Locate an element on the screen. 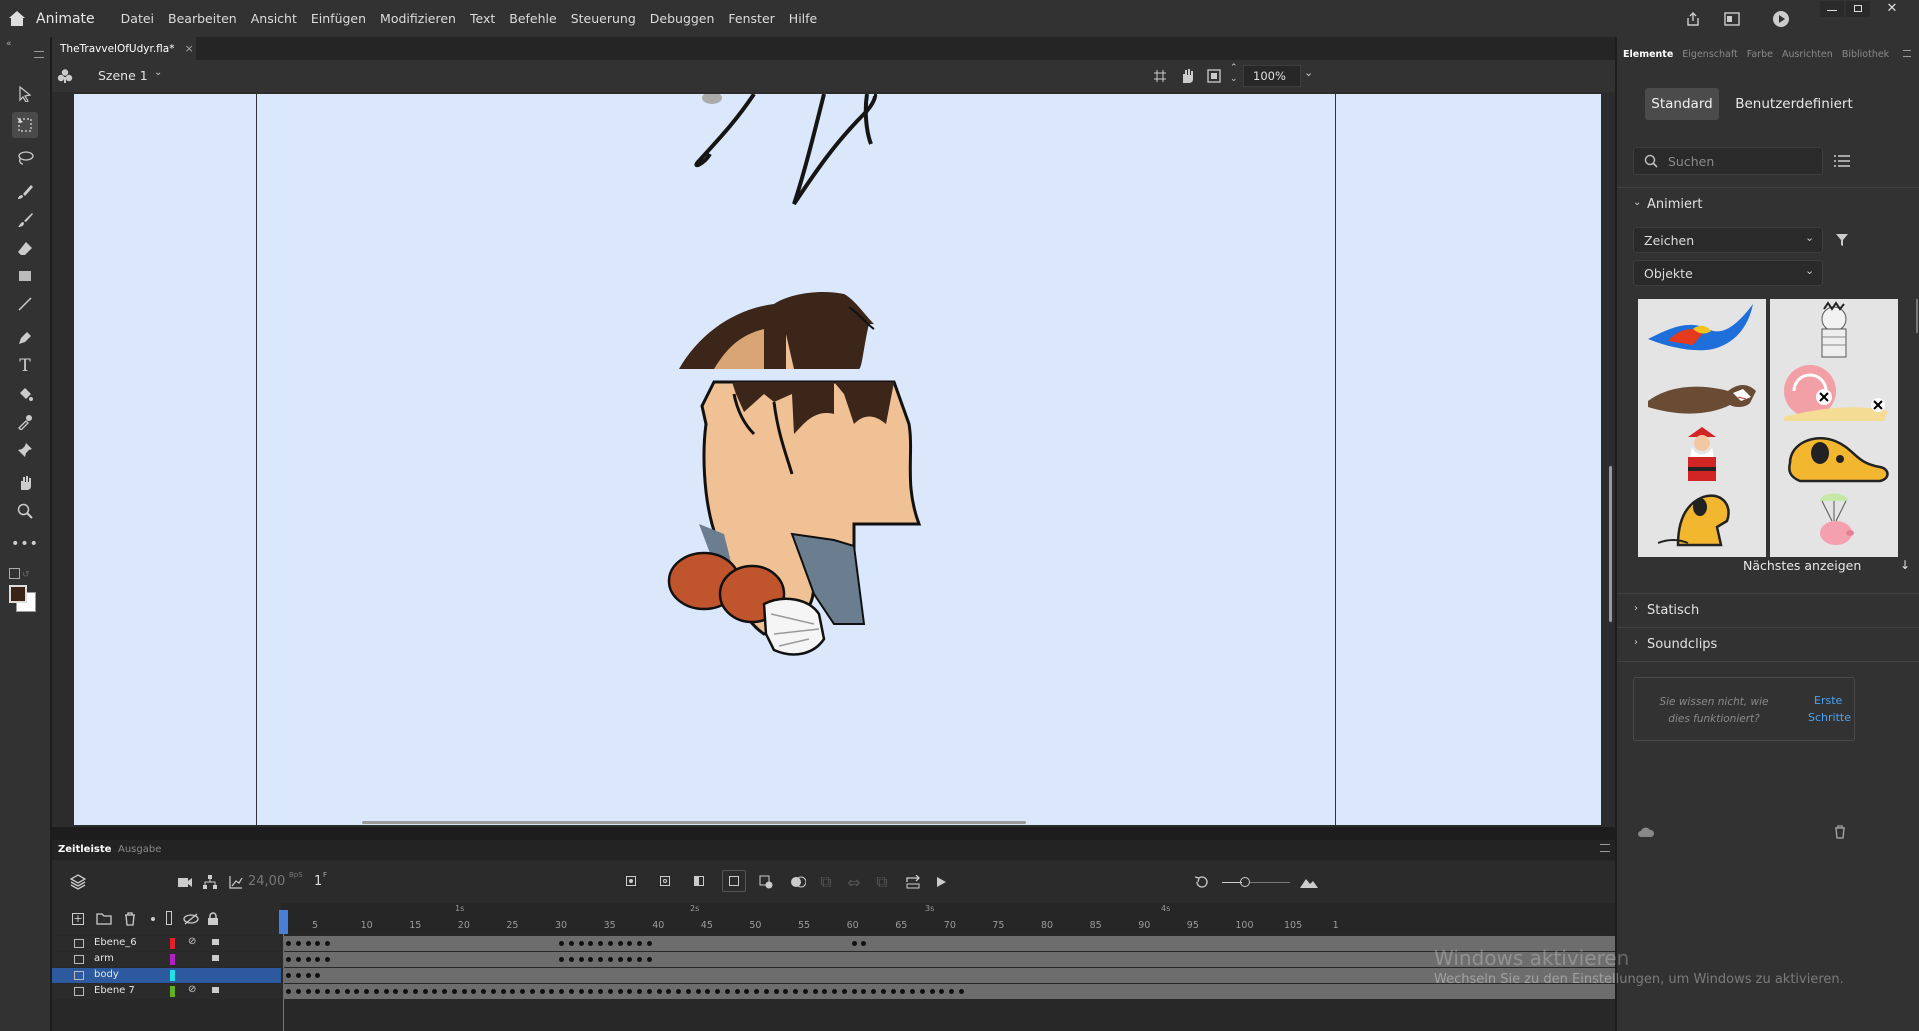 The height and width of the screenshot is (1031, 1919). tab-output: Ausgabe is located at coordinates (139, 849).